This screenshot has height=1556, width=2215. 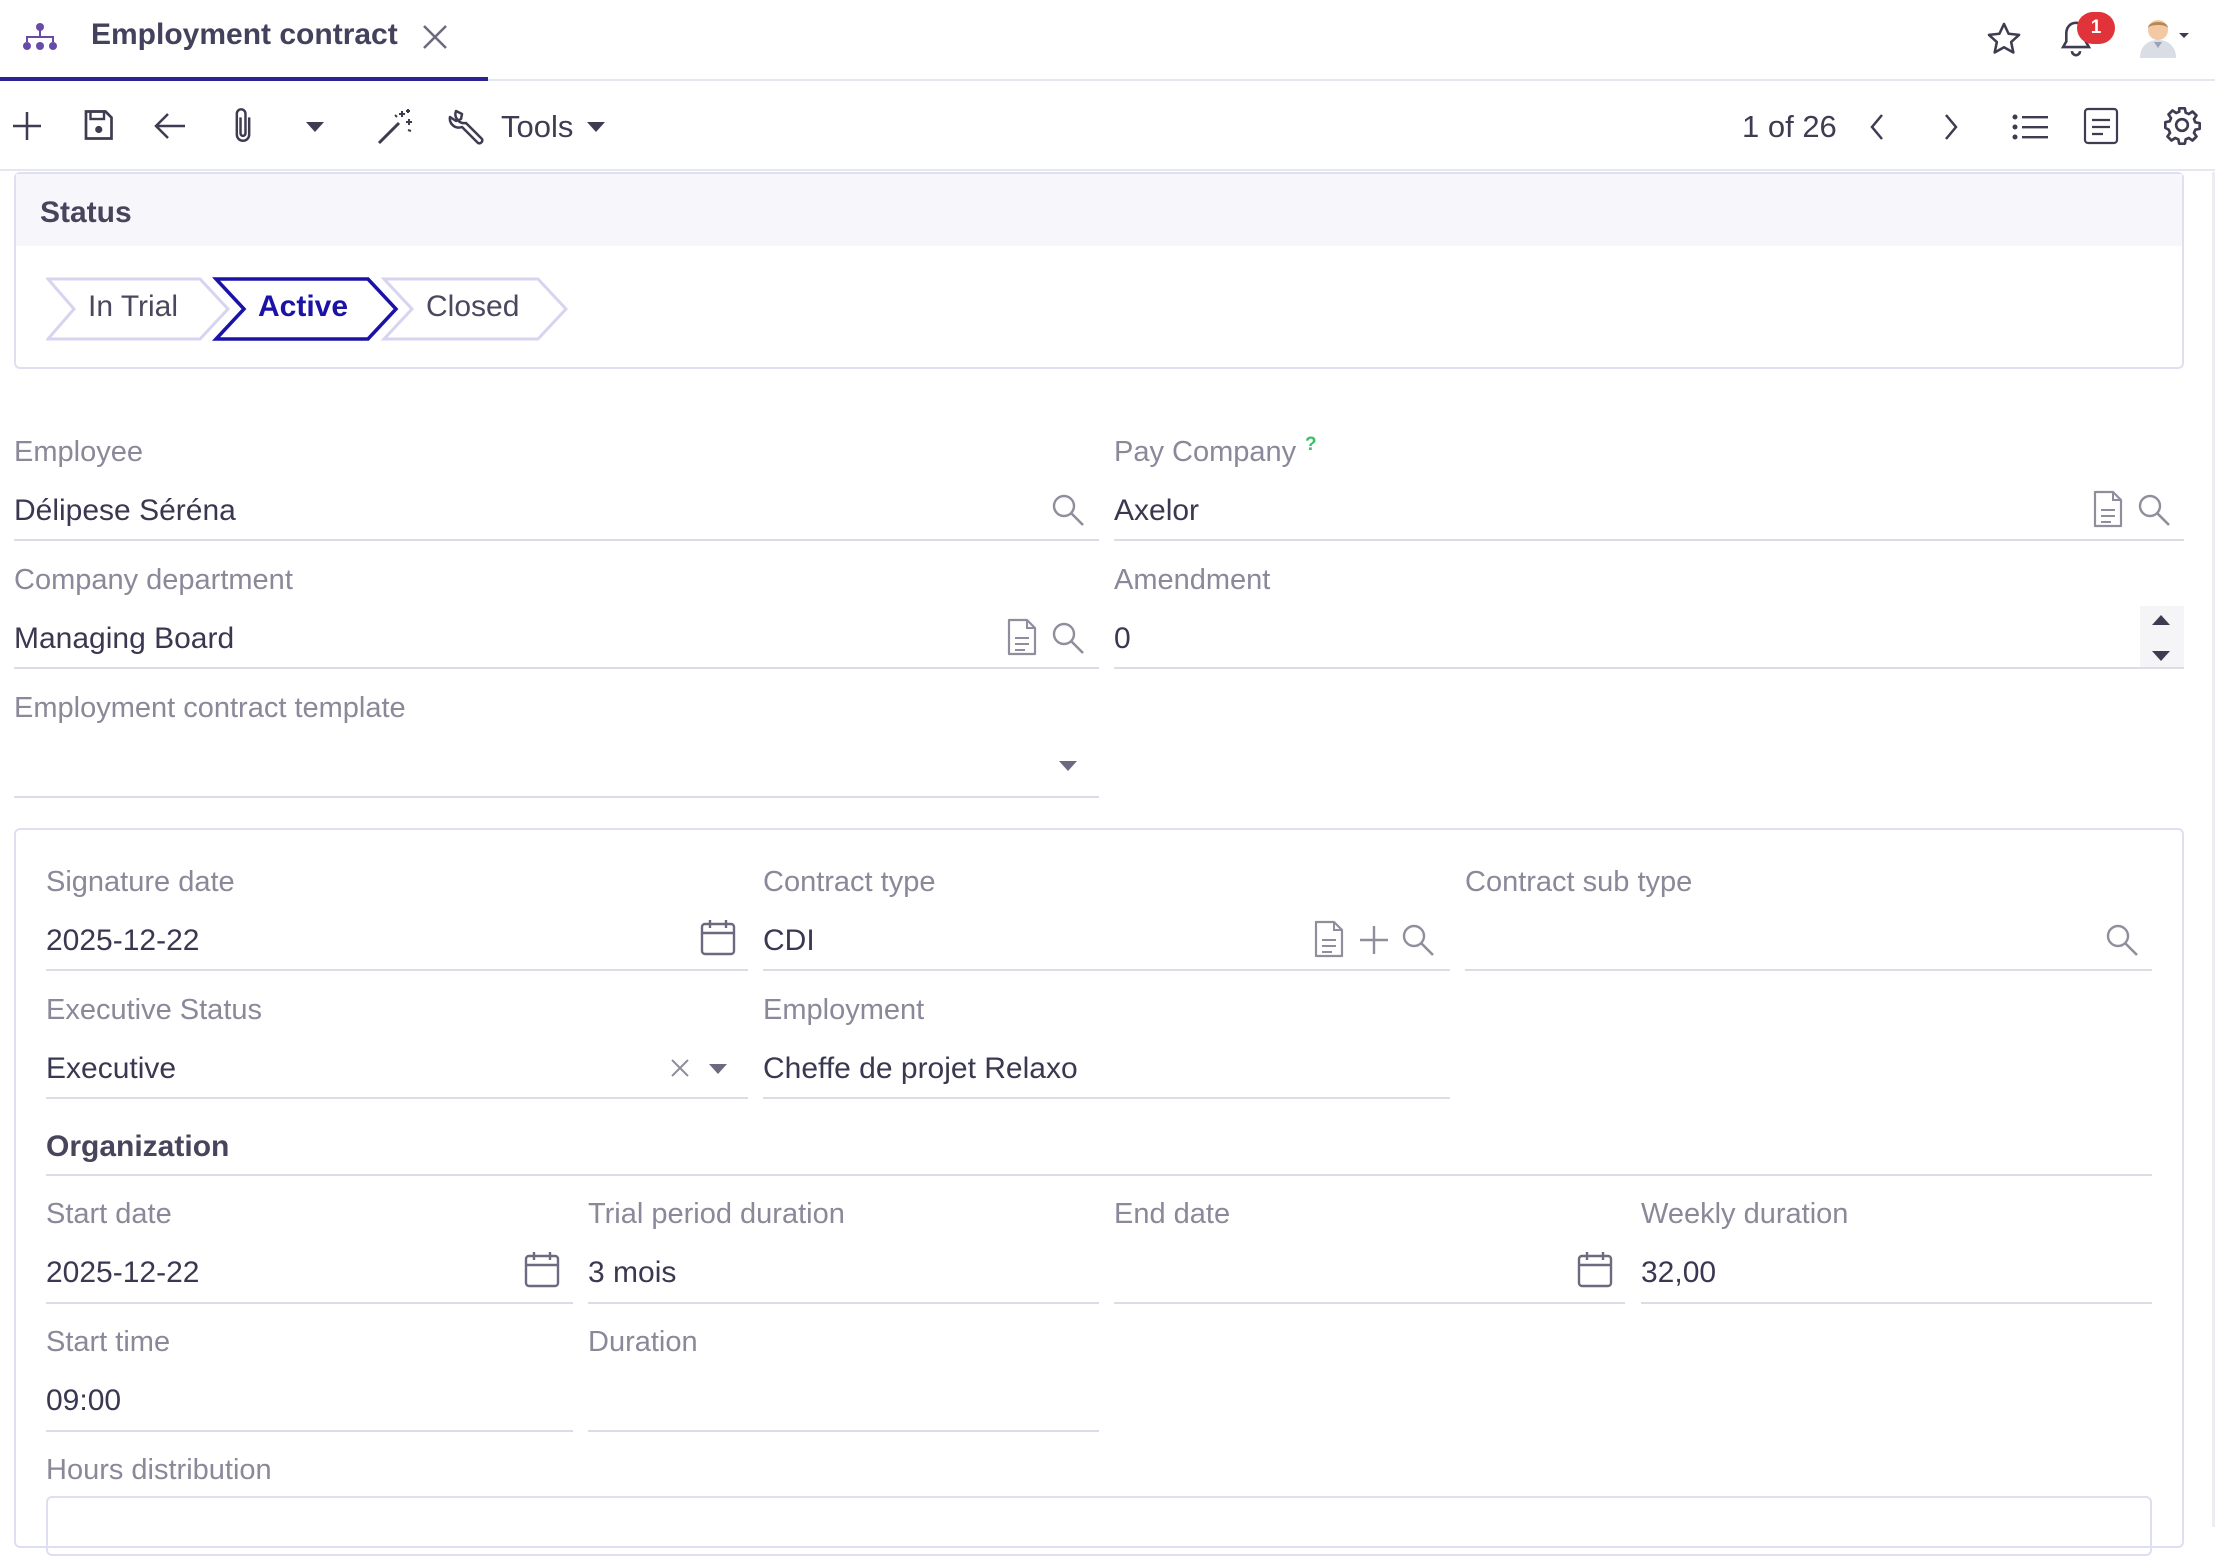 What do you see at coordinates (122, 1273) in the screenshot?
I see `start-date-value: 2025-12-22` at bounding box center [122, 1273].